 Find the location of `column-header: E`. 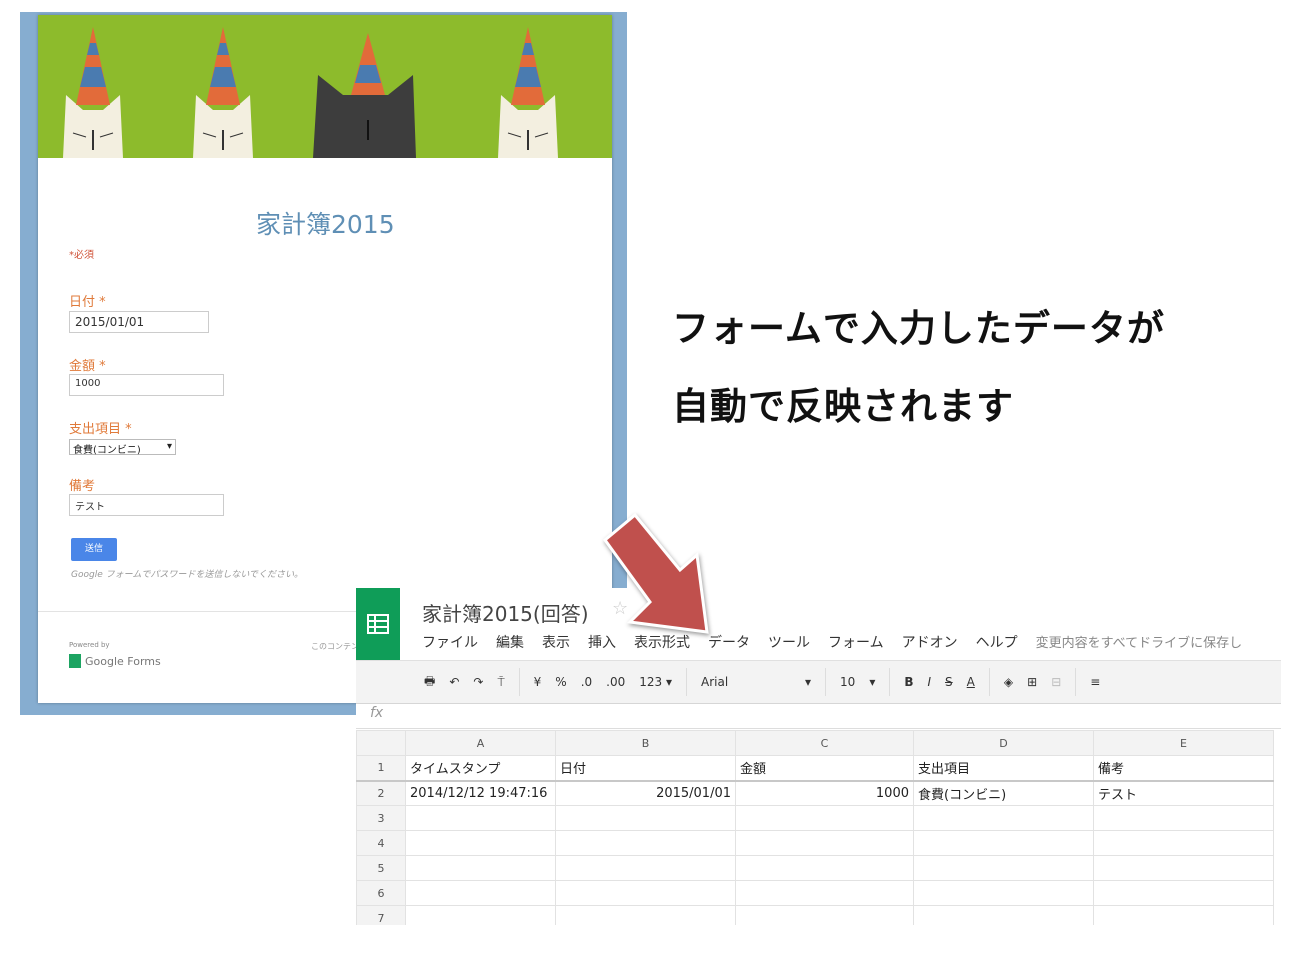

column-header: E is located at coordinates (1183, 743).